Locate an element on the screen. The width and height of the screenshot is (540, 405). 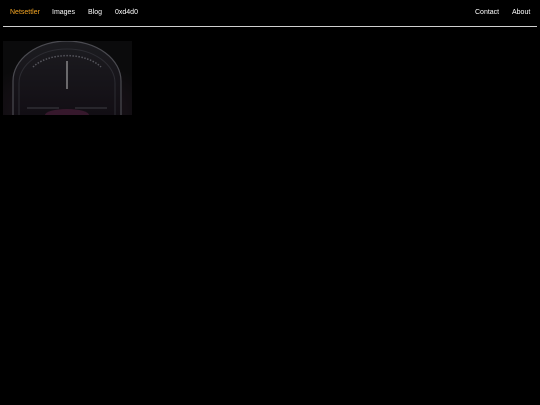
nav-link-contact: Contact is located at coordinates (487, 13).